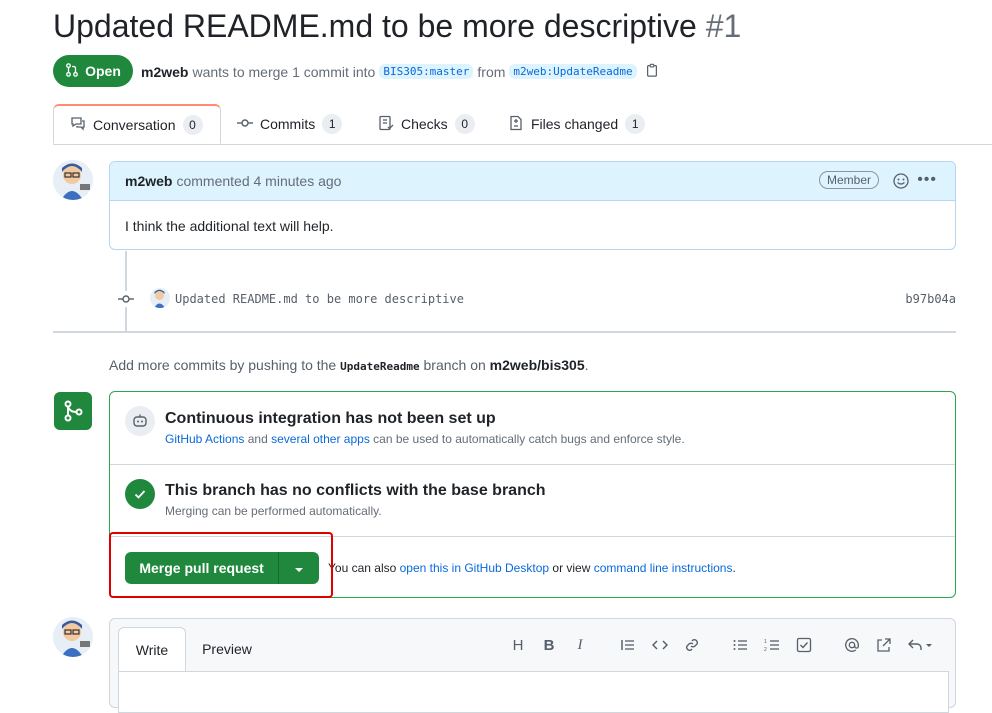  Describe the element at coordinates (663, 568) in the screenshot. I see `command-line-link: command line instructions` at that location.